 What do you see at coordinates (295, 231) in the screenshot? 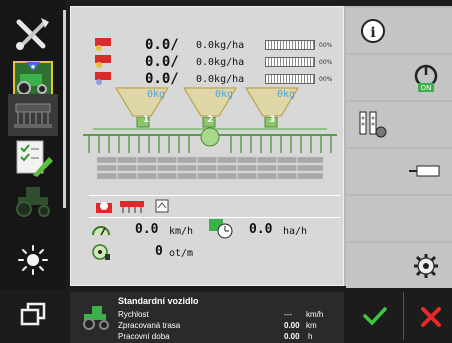
I see `area-rate-unit: ha/h` at bounding box center [295, 231].